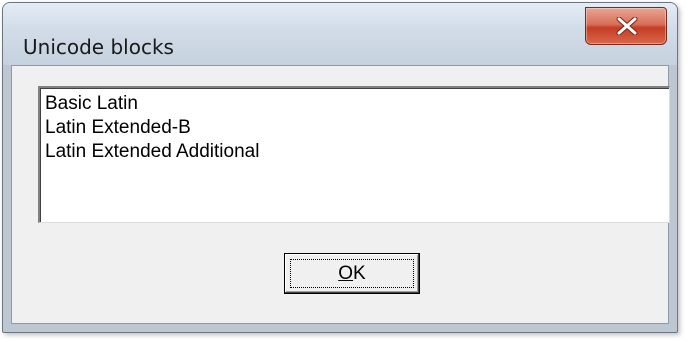 The width and height of the screenshot is (688, 342). What do you see at coordinates (359, 273) in the screenshot?
I see `ok-label-rest: K` at bounding box center [359, 273].